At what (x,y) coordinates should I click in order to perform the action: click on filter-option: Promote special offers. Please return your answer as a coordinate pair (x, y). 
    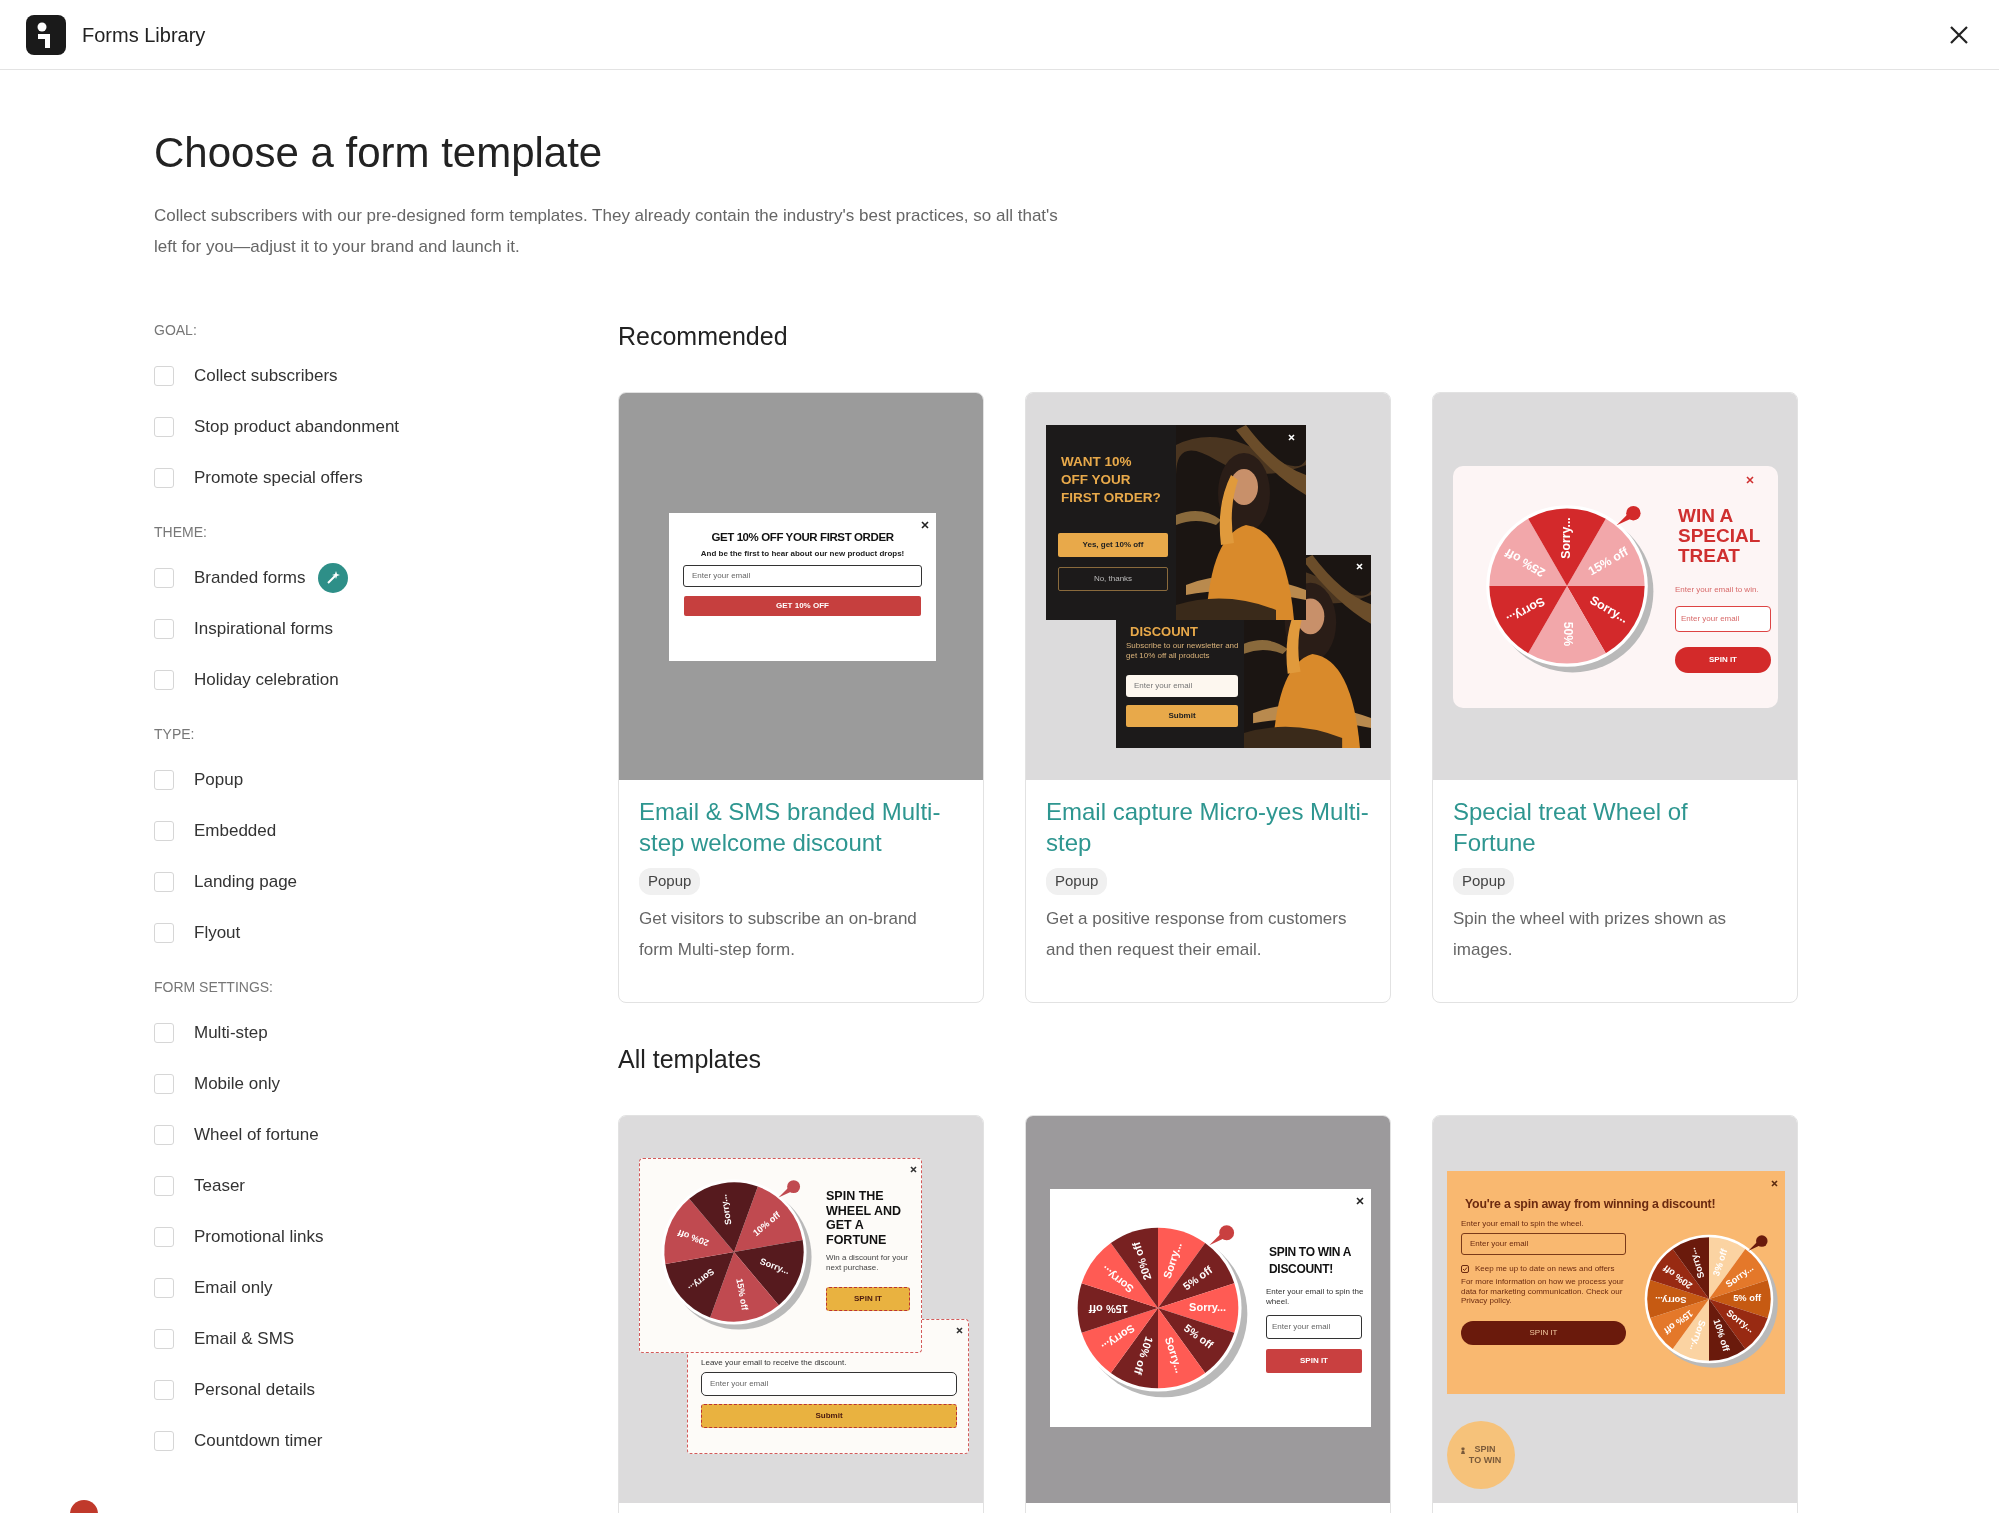
    Looking at the image, I should click on (278, 478).